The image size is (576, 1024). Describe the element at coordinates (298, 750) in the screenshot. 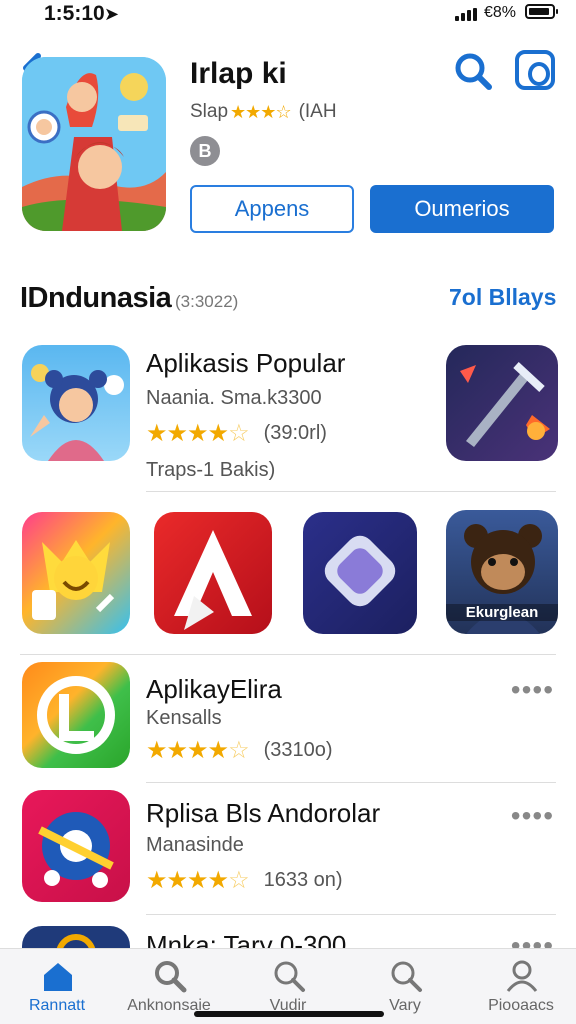

I see `rating-count: (3310o)` at that location.